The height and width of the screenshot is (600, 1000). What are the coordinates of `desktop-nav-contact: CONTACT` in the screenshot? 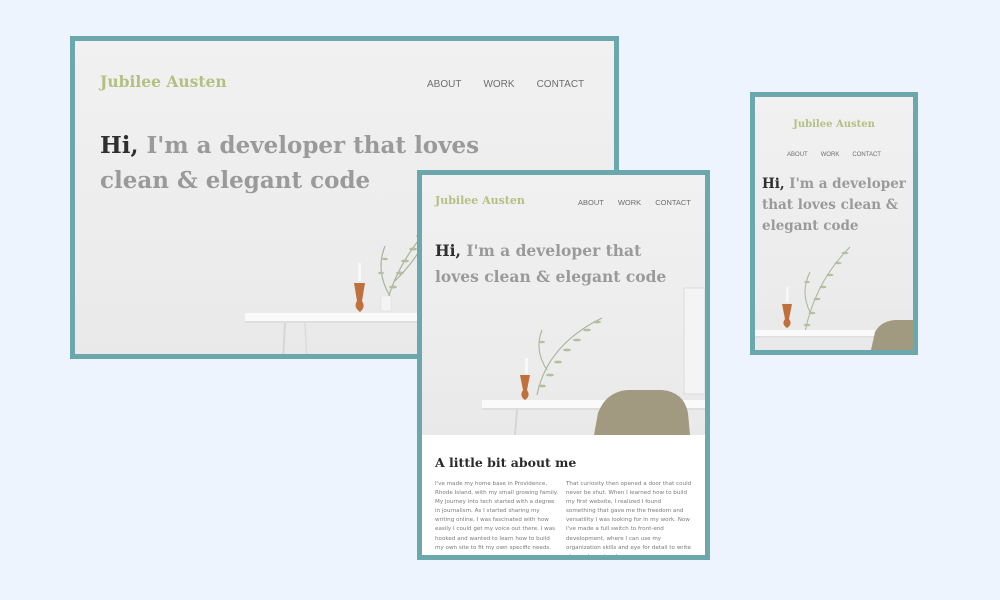 It's located at (561, 84).